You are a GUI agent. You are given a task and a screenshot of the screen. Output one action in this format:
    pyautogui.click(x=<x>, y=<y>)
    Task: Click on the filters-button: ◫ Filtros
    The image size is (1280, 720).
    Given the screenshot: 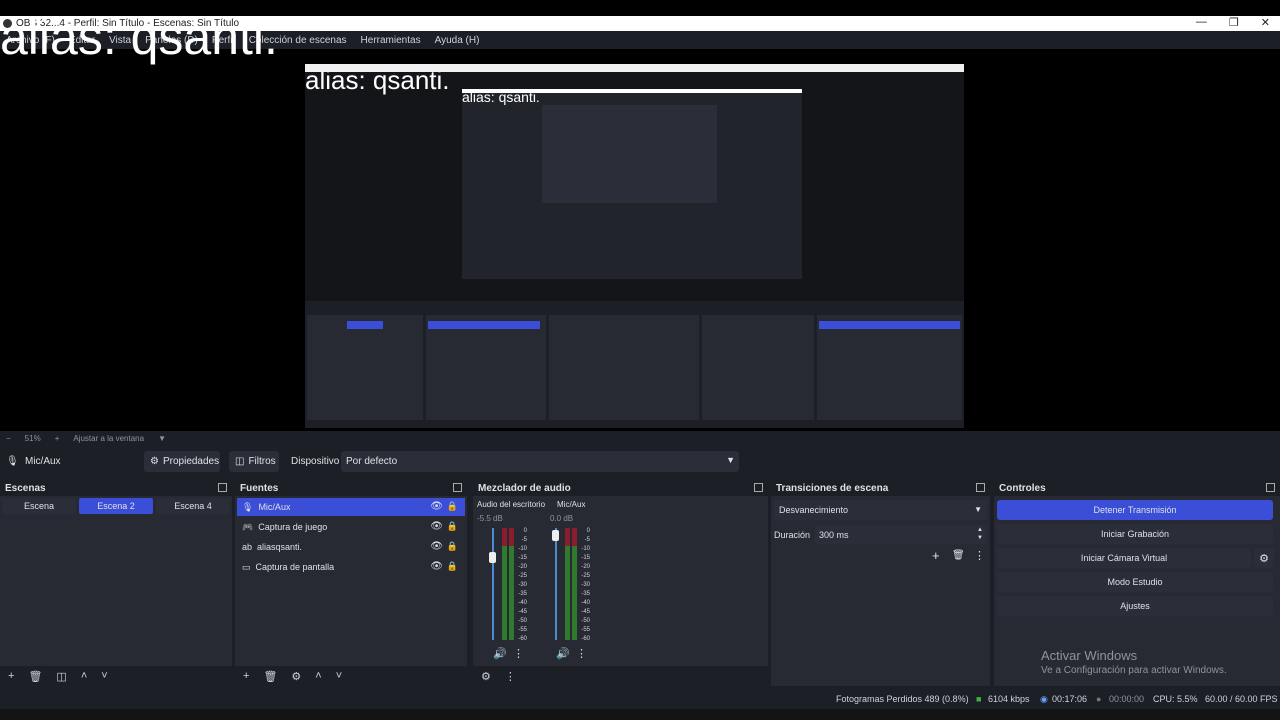 What is the action you would take?
    pyautogui.click(x=254, y=461)
    